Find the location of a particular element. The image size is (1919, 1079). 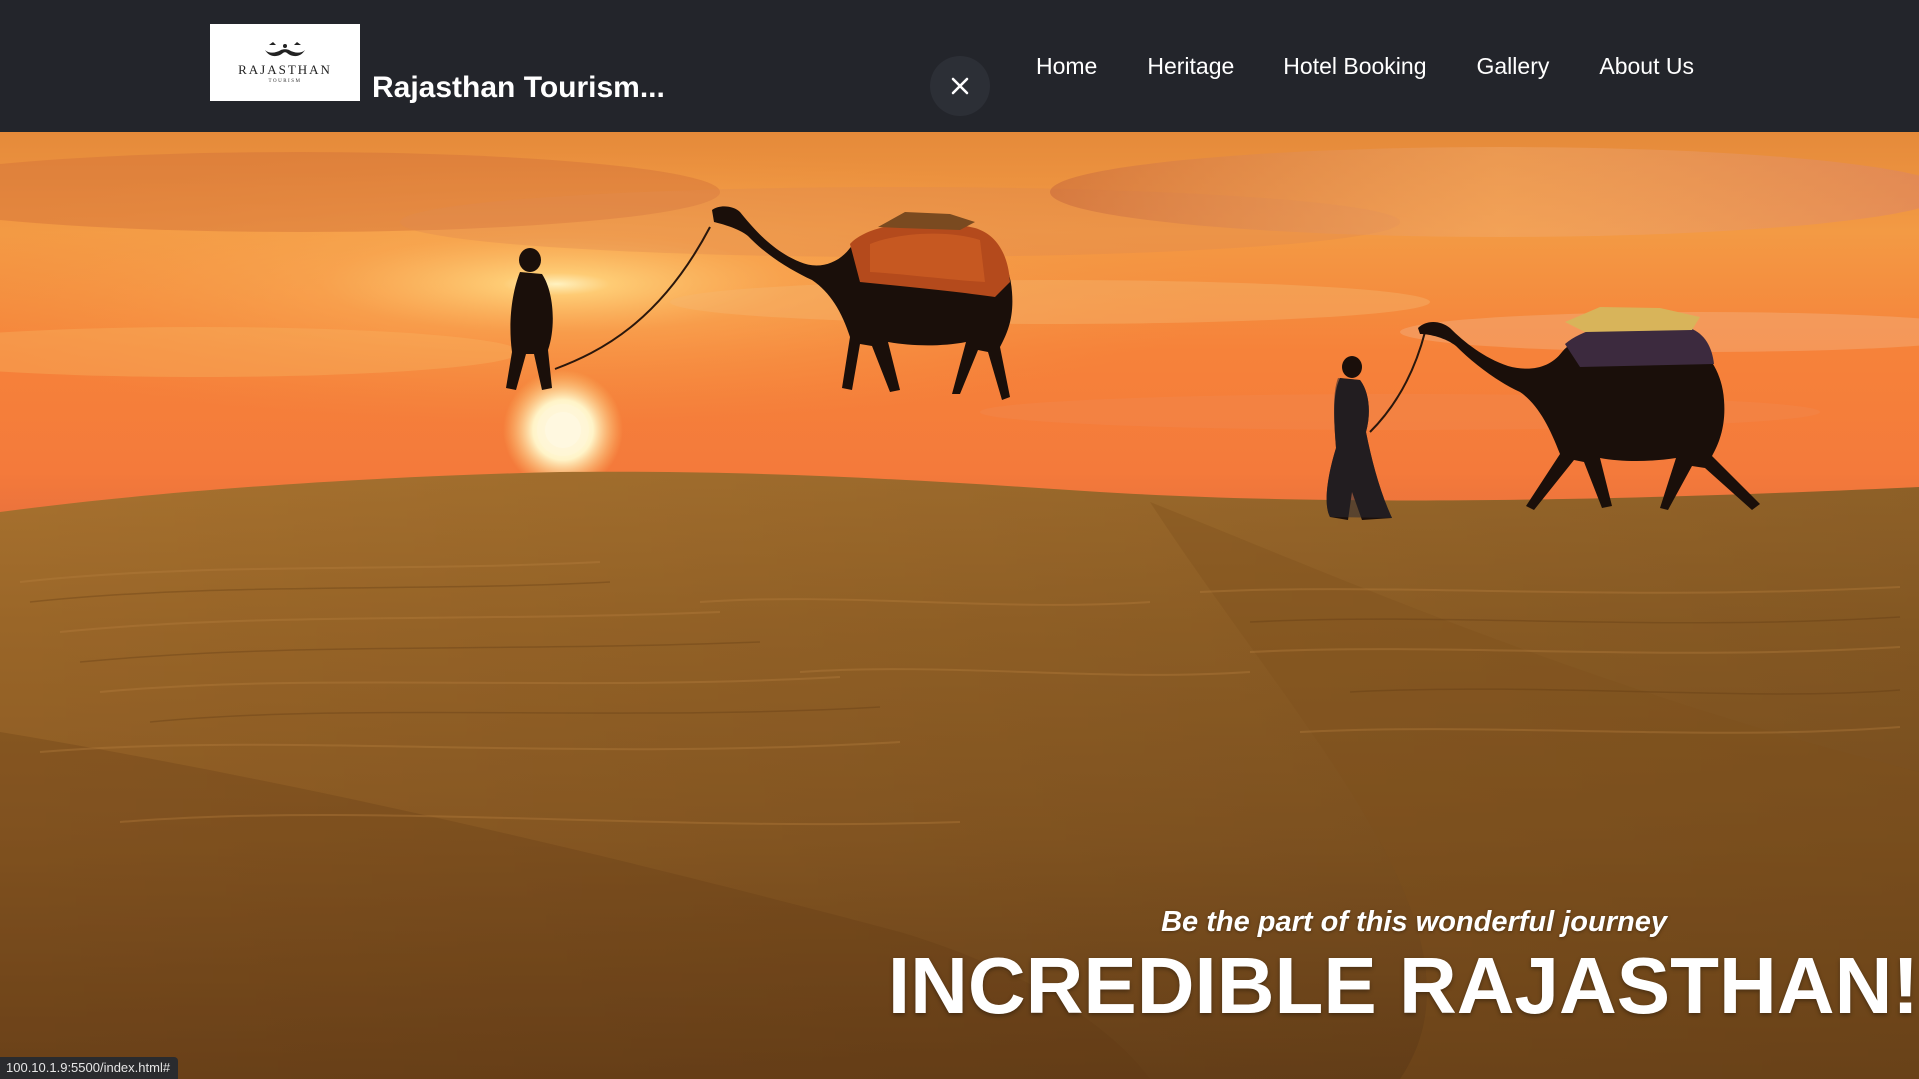

logo-sub-text: TOURISM is located at coordinates (285, 81).